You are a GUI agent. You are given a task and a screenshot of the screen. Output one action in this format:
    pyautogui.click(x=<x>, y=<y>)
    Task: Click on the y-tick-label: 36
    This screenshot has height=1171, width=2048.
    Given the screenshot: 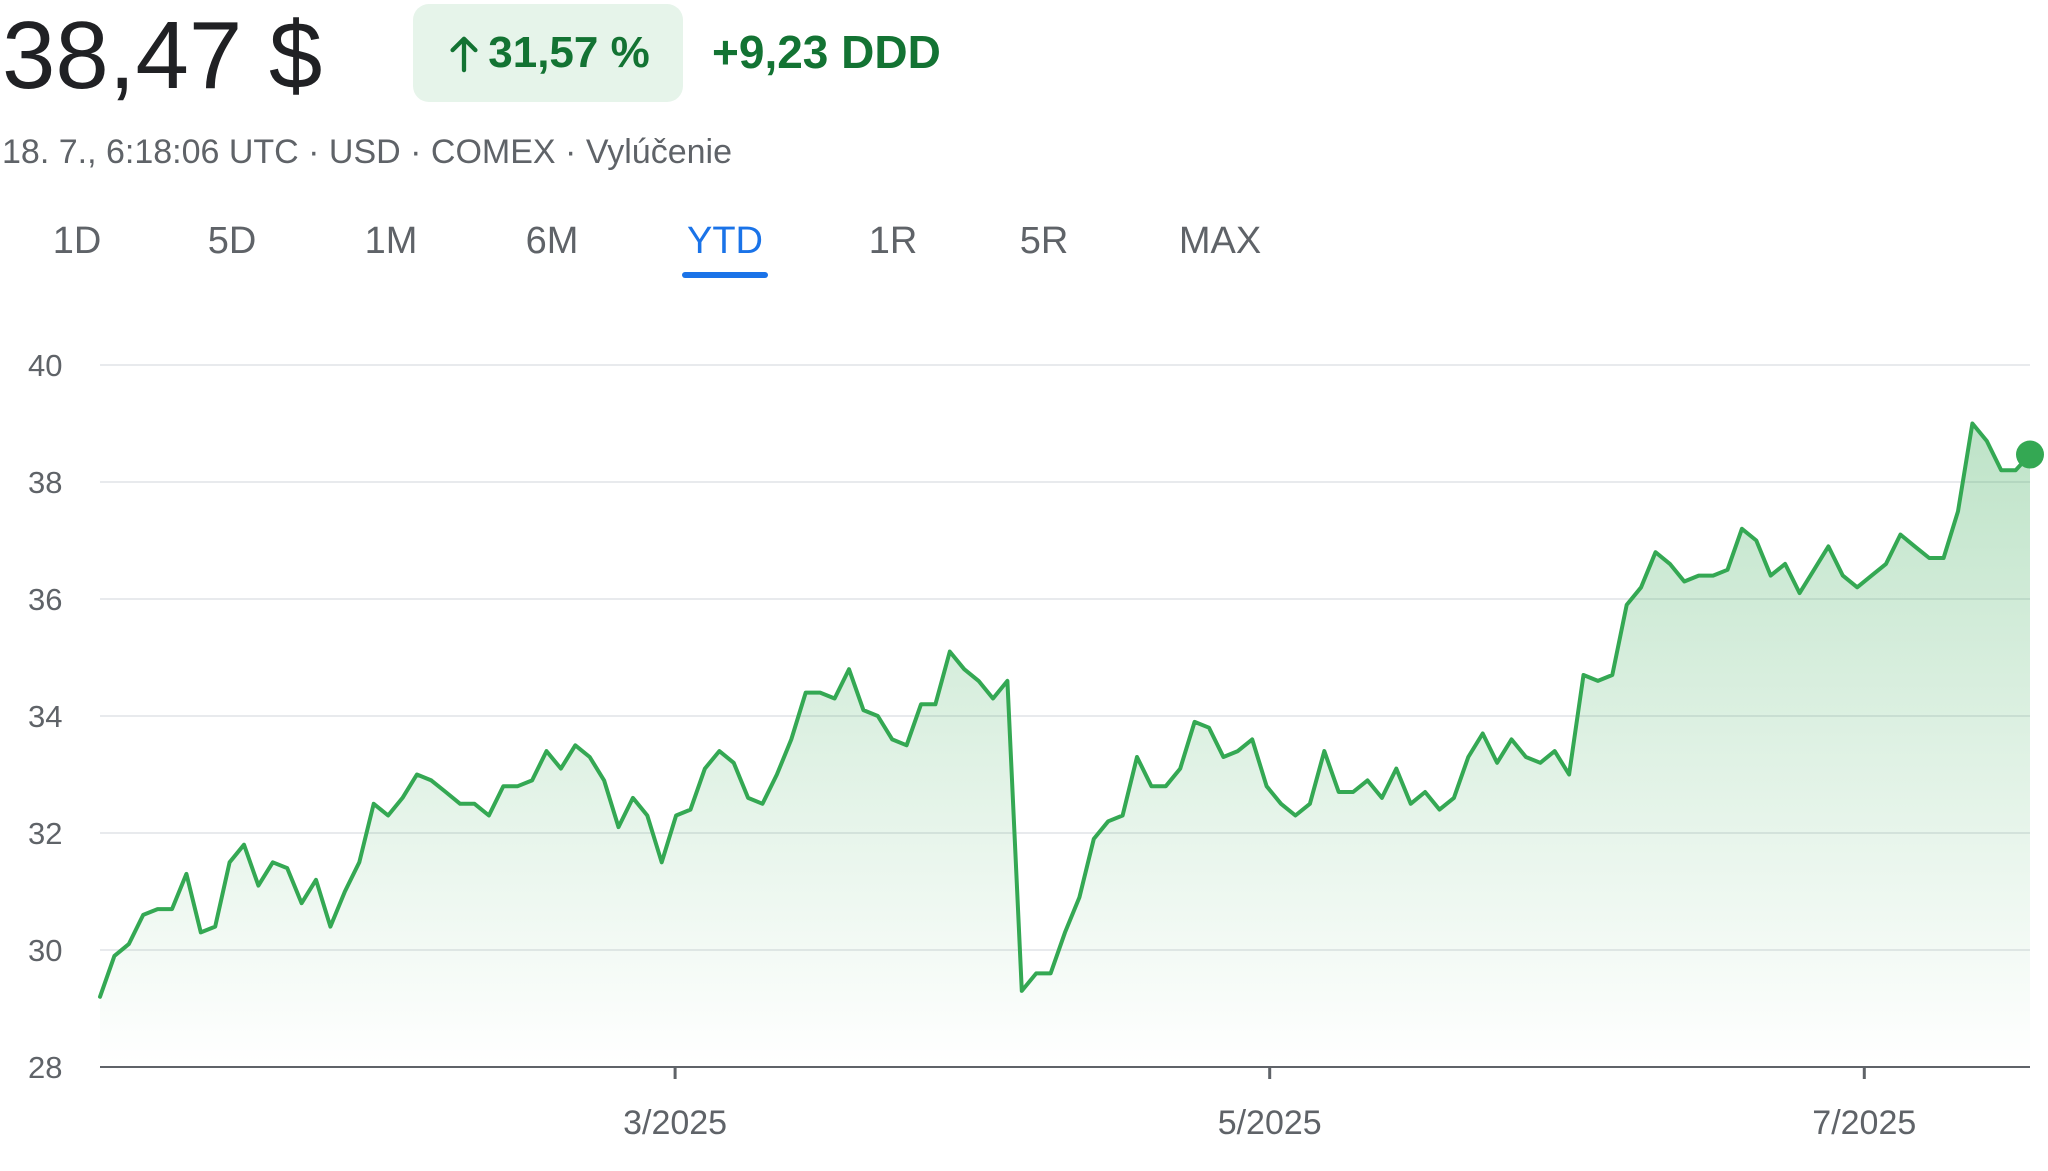 What is the action you would take?
    pyautogui.click(x=45, y=599)
    